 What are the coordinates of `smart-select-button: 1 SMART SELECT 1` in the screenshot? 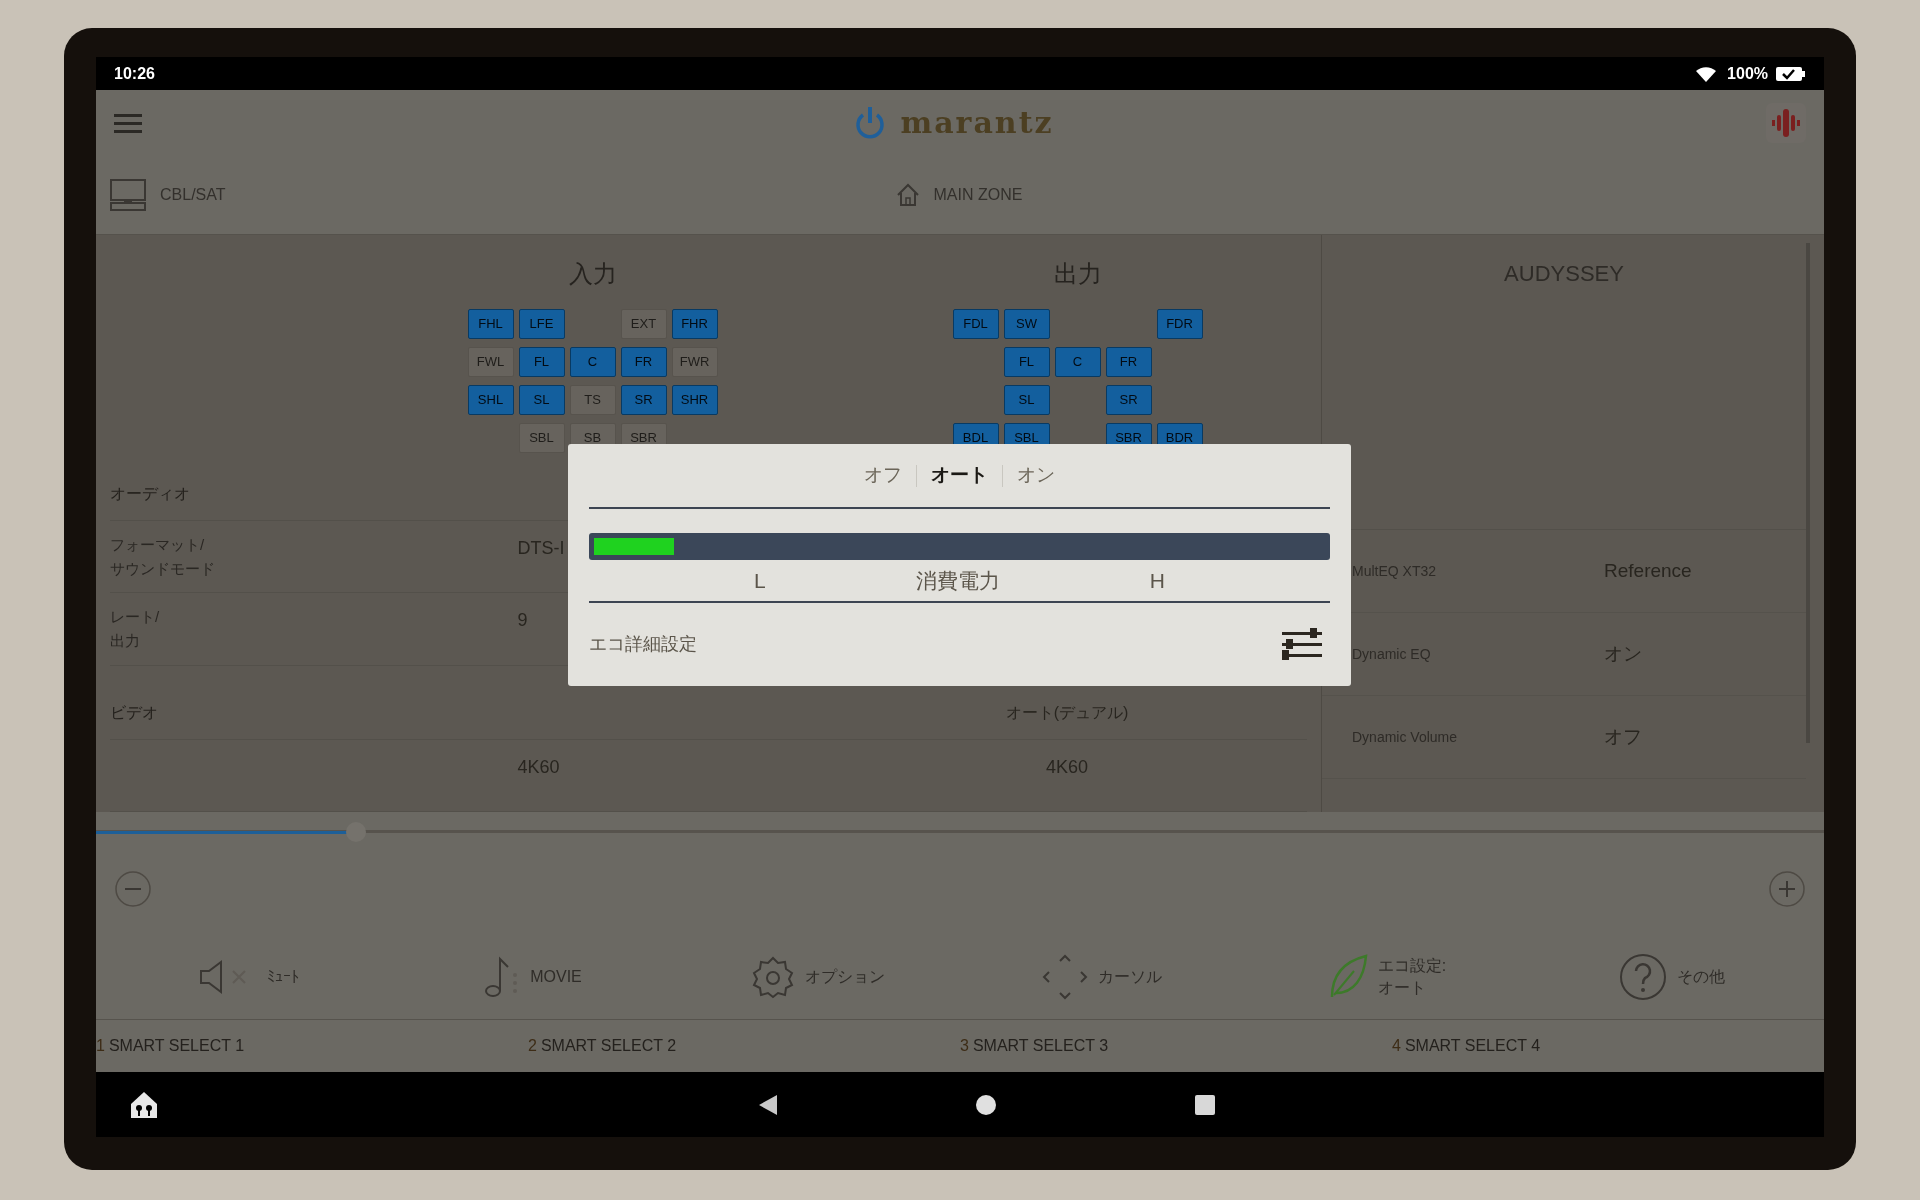 It's located at (312, 1046).